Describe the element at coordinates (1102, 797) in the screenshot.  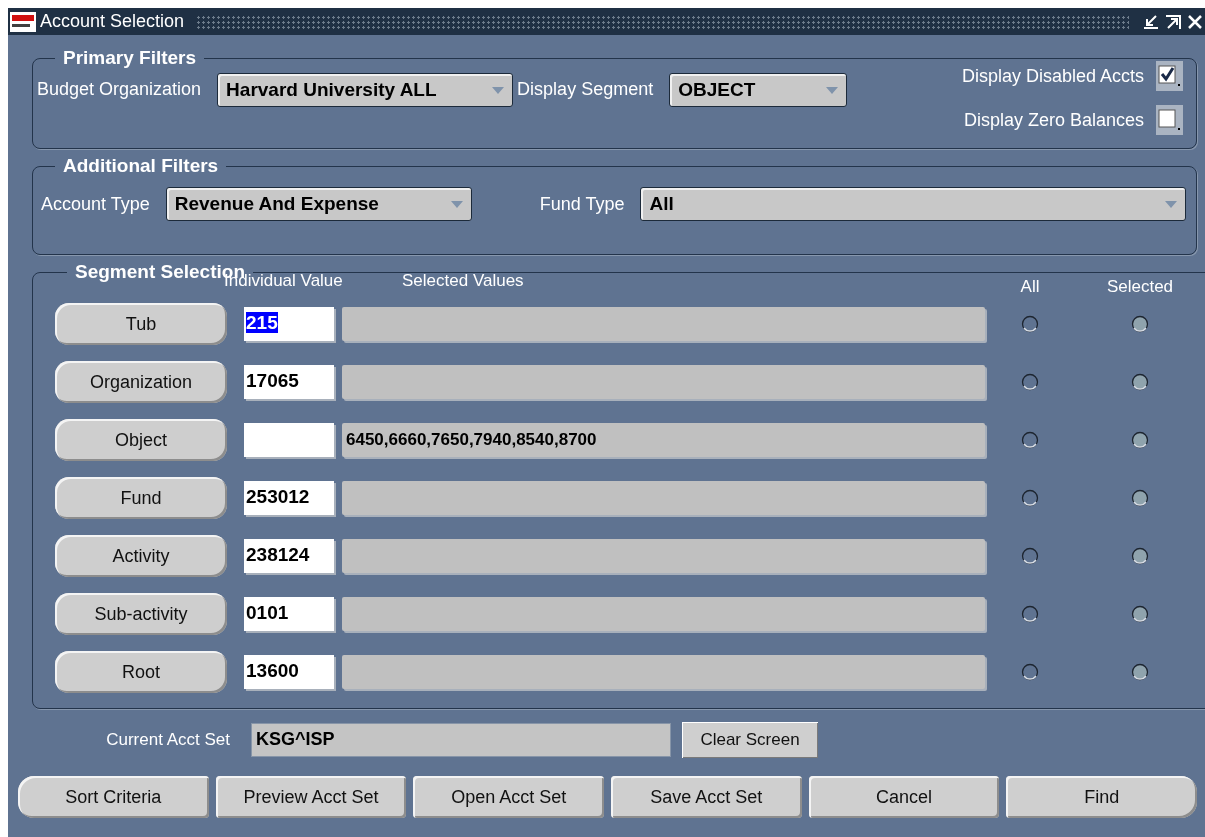
I see `action-button: Find` at that location.